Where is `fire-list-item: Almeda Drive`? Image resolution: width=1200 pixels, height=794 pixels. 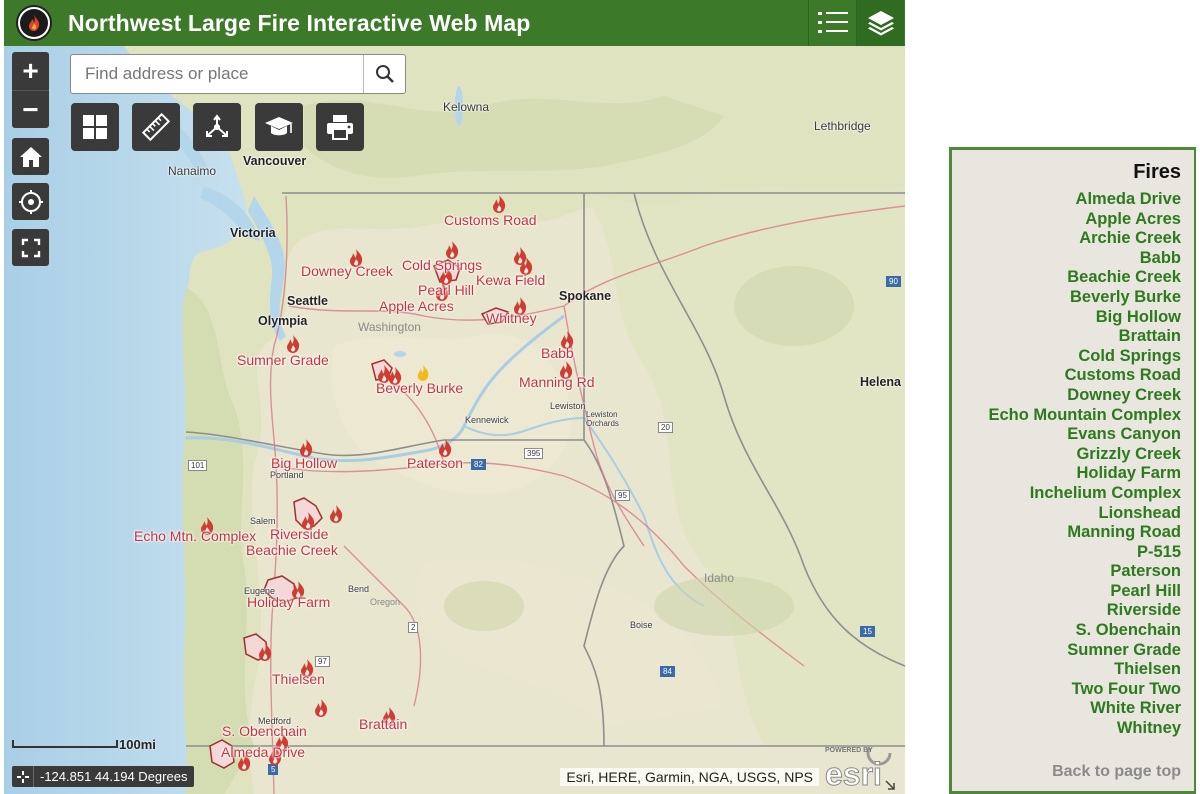 fire-list-item: Almeda Drive is located at coordinates (1084, 200).